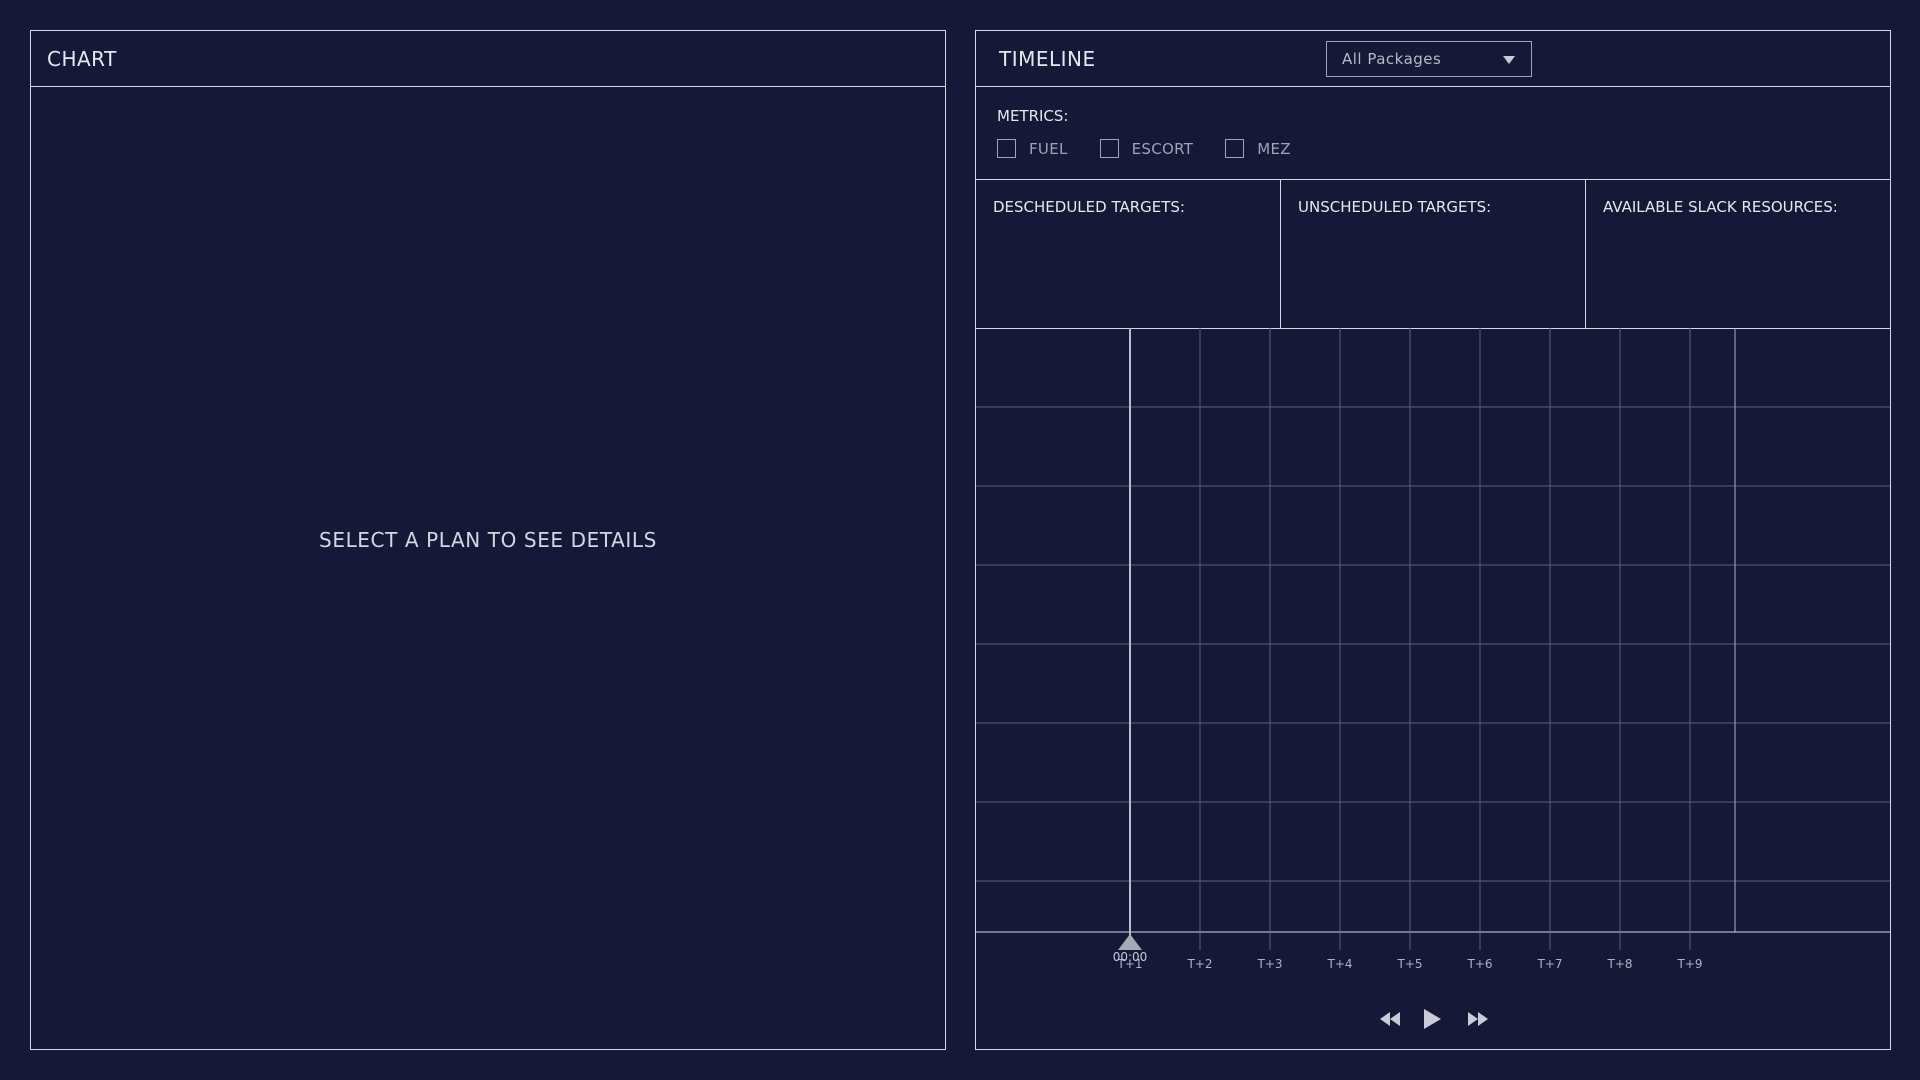 The width and height of the screenshot is (1920, 1080). I want to click on unscheduled-targets-title: UNSCHEDULED TARGETS:, so click(1395, 207).